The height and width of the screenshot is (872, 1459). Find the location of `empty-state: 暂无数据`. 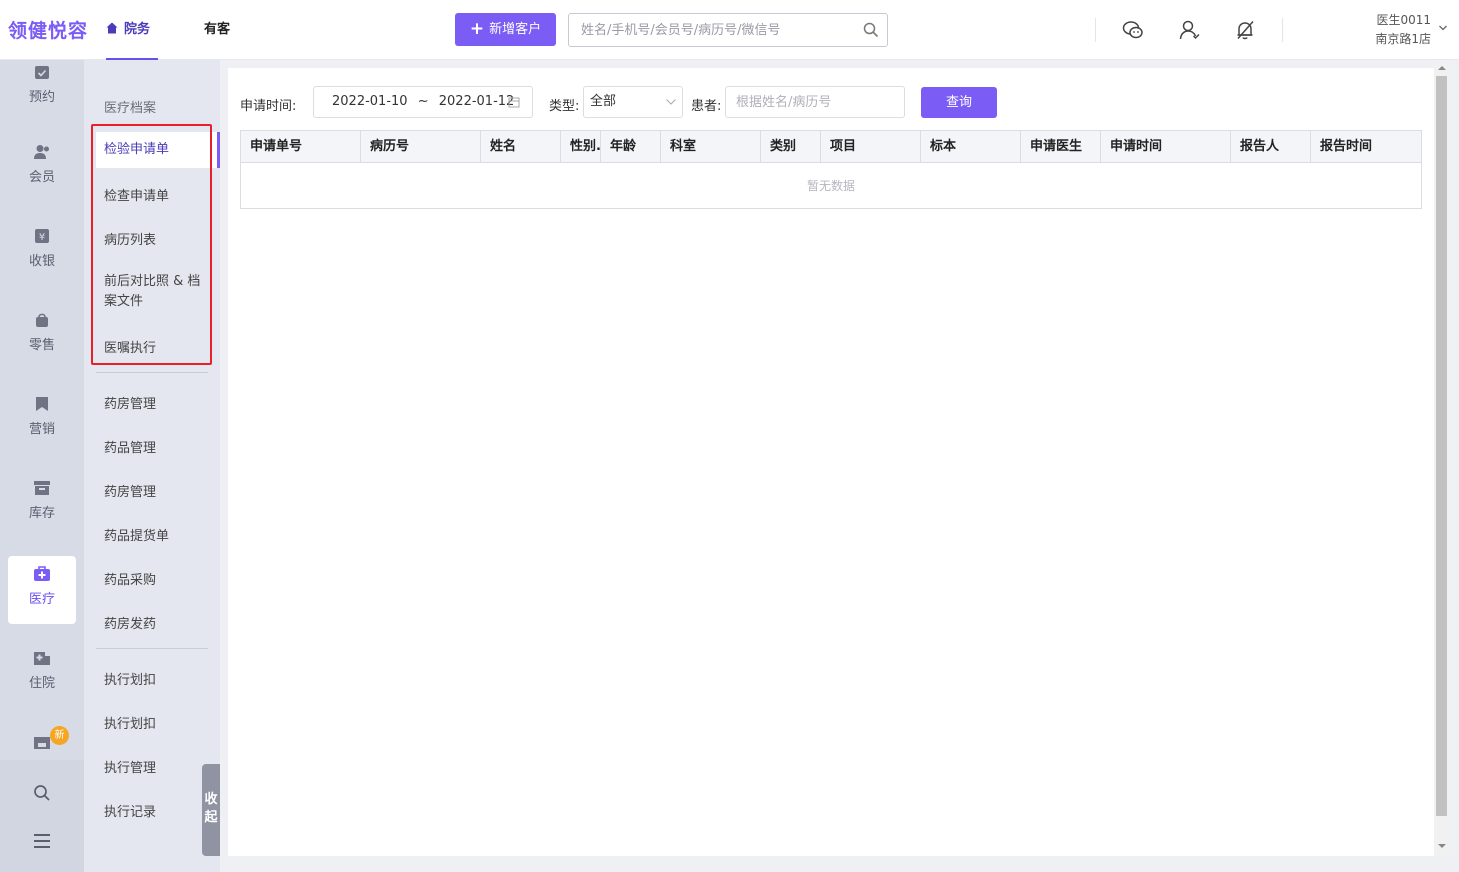

empty-state: 暂无数据 is located at coordinates (830, 186).